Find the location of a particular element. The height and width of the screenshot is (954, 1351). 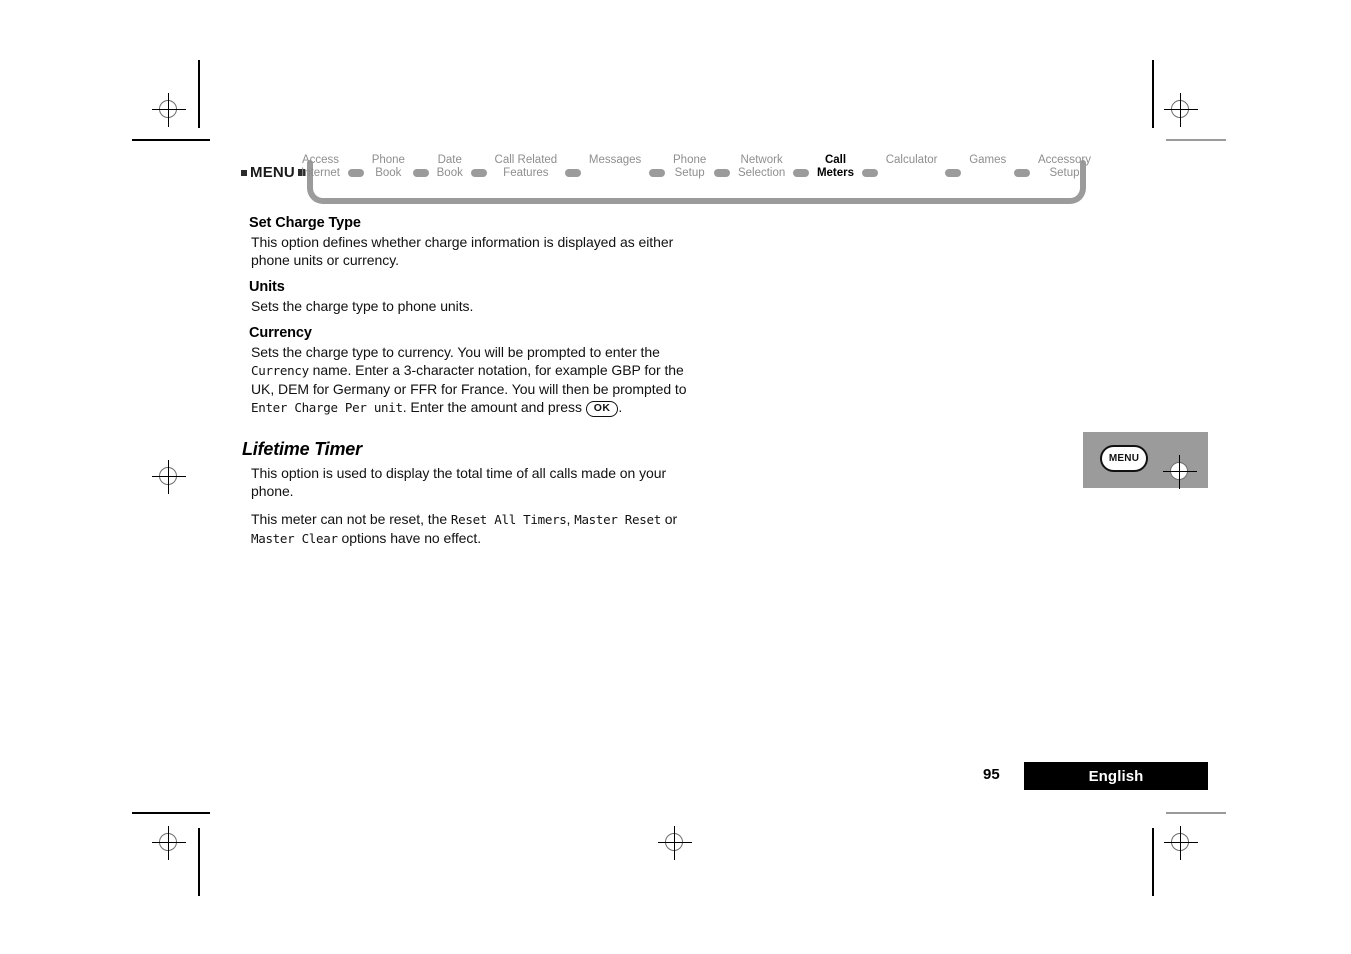

lcd-label-master-reset: Master Reset is located at coordinates (617, 519).